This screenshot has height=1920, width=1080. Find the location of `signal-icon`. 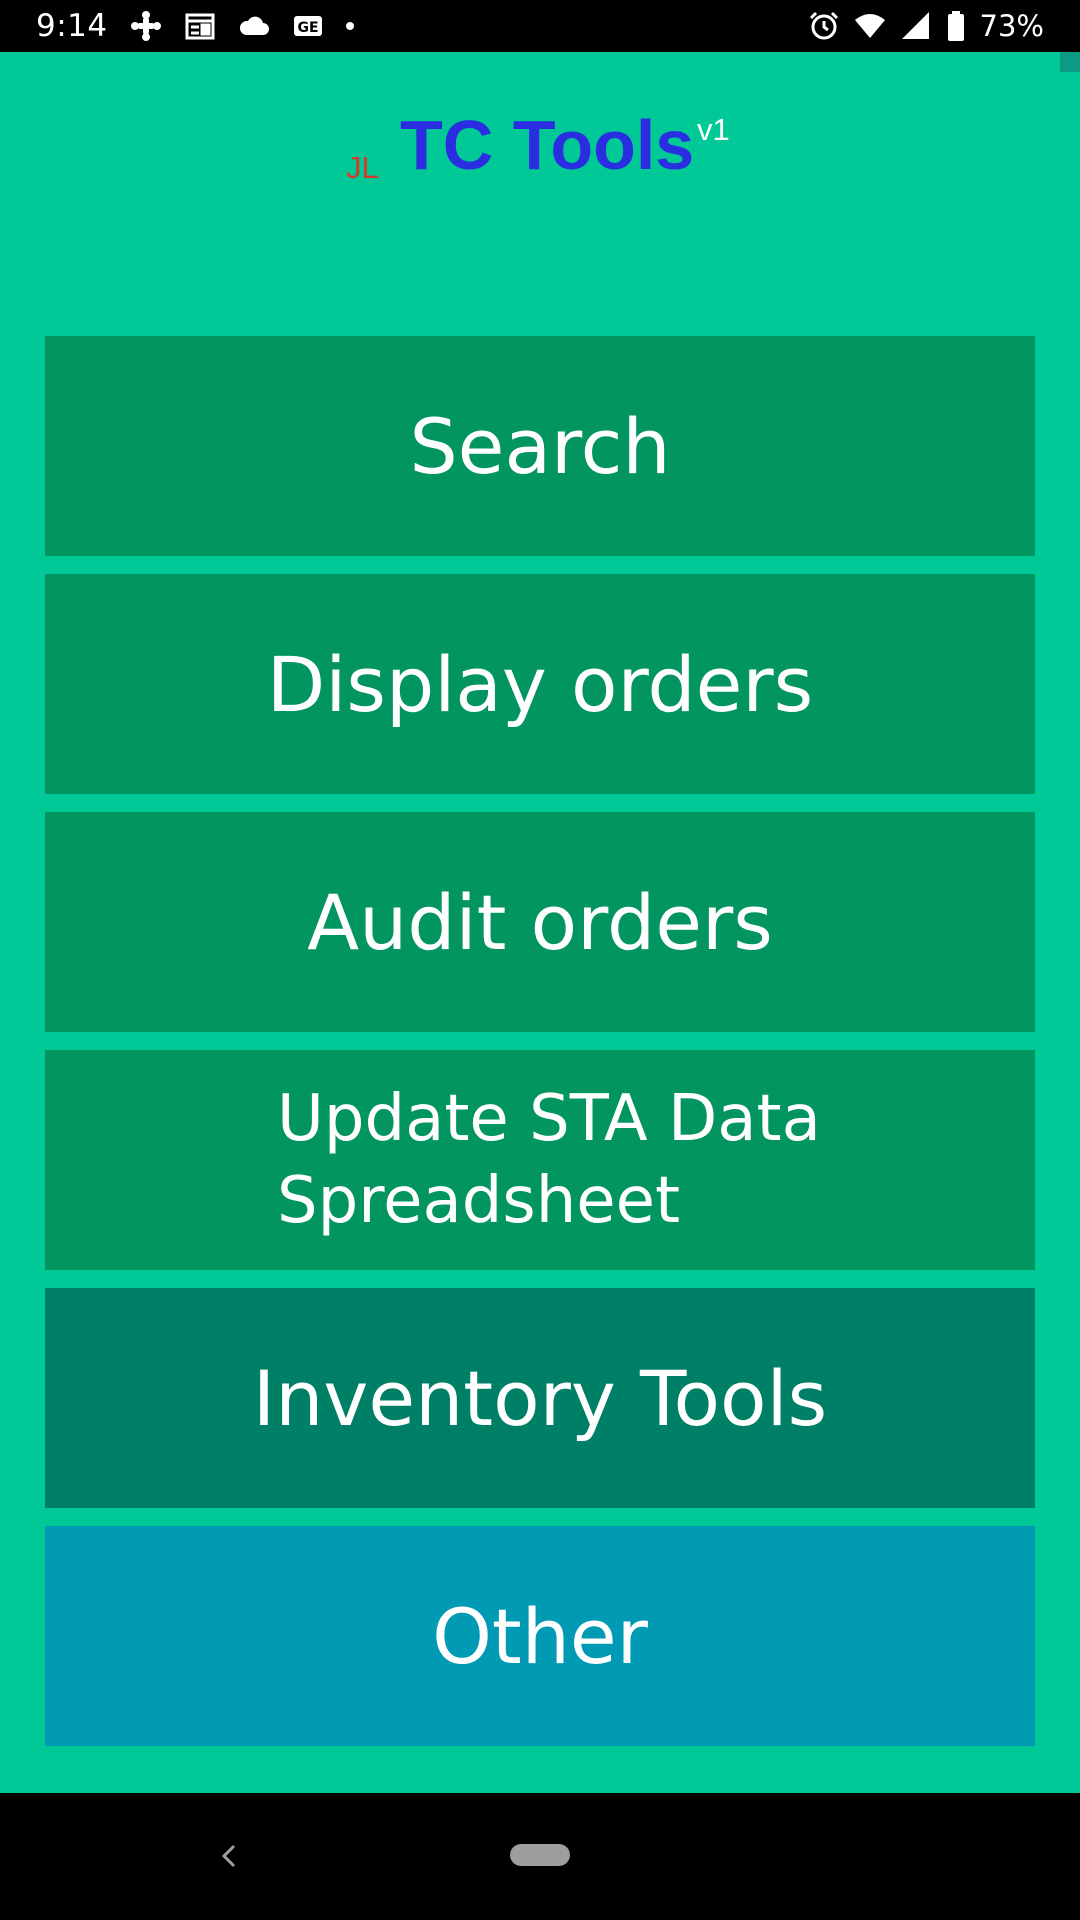

signal-icon is located at coordinates (916, 26).